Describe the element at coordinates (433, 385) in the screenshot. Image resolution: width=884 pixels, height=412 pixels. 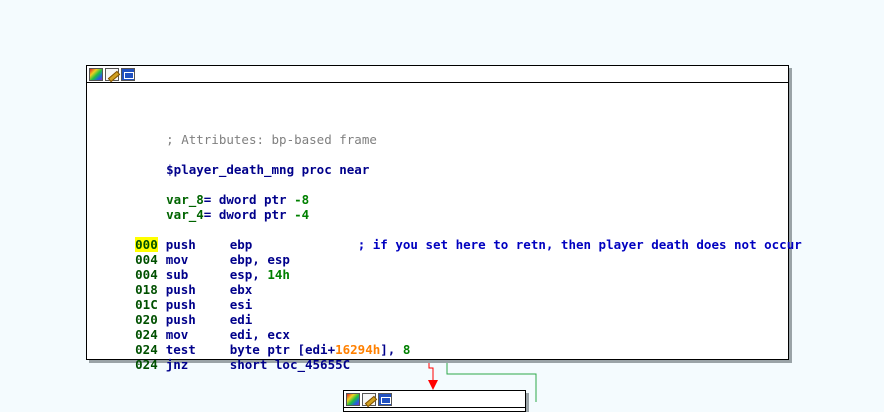
I see `edge-false-arrowhead` at that location.